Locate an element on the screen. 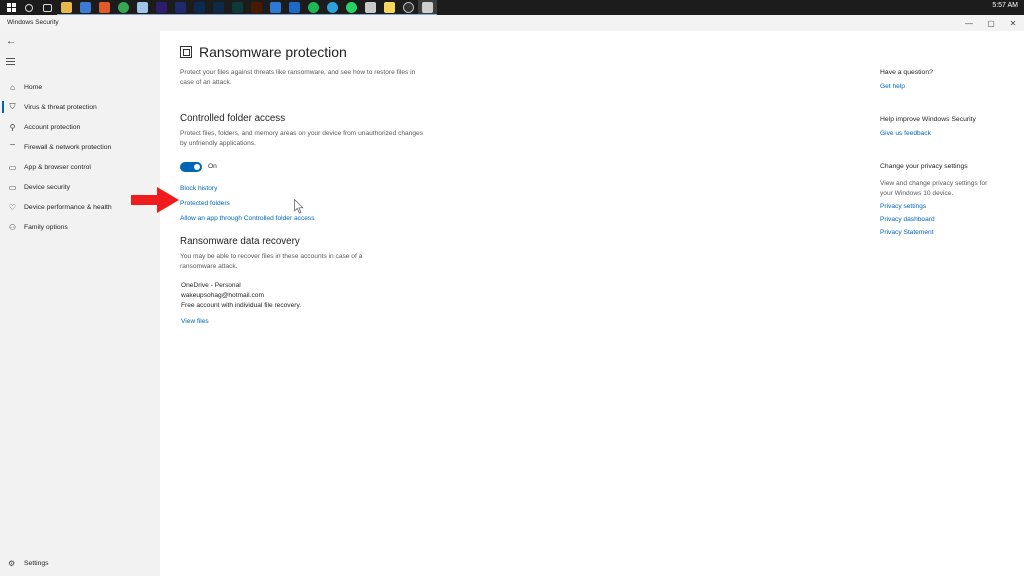  premiere-icon is located at coordinates (161, 7).